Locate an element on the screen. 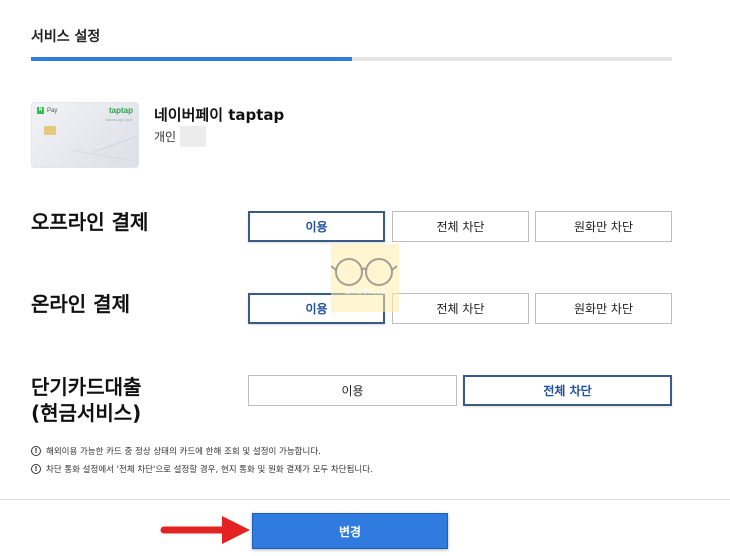 This screenshot has height=556, width=730. masked-card-number is located at coordinates (193, 136).